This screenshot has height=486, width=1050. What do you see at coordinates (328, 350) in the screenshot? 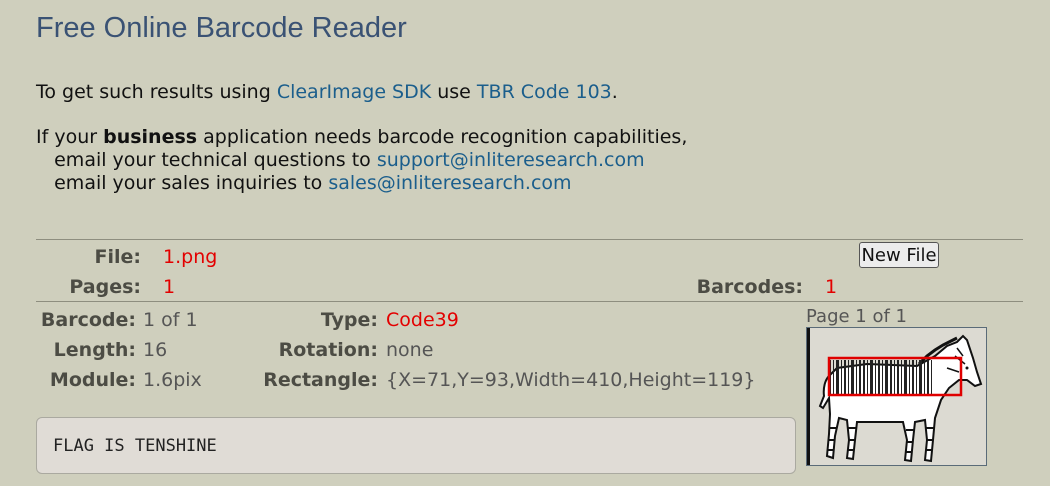
I see `rotation-label: Rotation:` at bounding box center [328, 350].